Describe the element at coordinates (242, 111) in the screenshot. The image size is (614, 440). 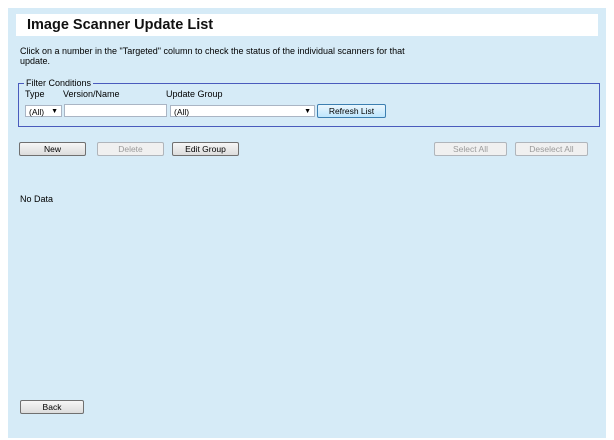
I see `update-group-select: (All) ▼` at that location.